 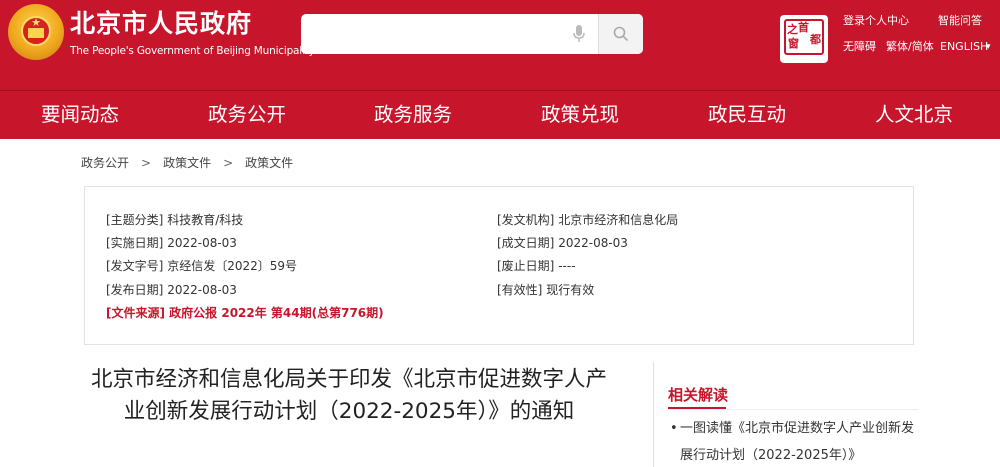 I want to click on search-box, so click(x=472, y=34).